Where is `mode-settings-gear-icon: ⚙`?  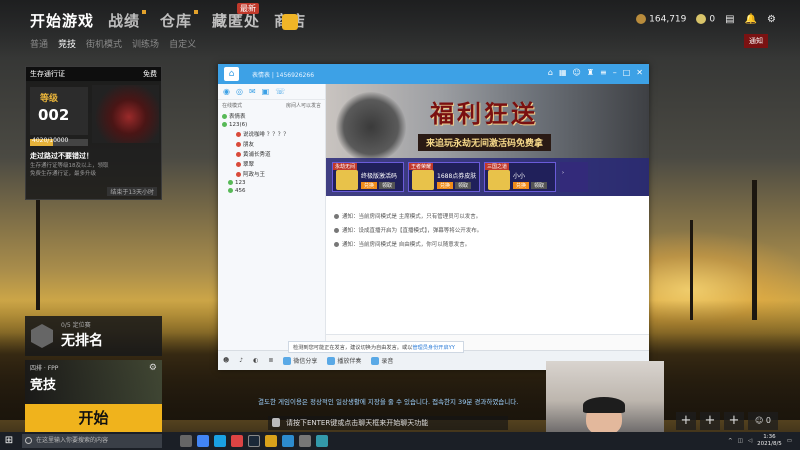
mode-settings-gear-icon: ⚙ is located at coordinates (153, 368).